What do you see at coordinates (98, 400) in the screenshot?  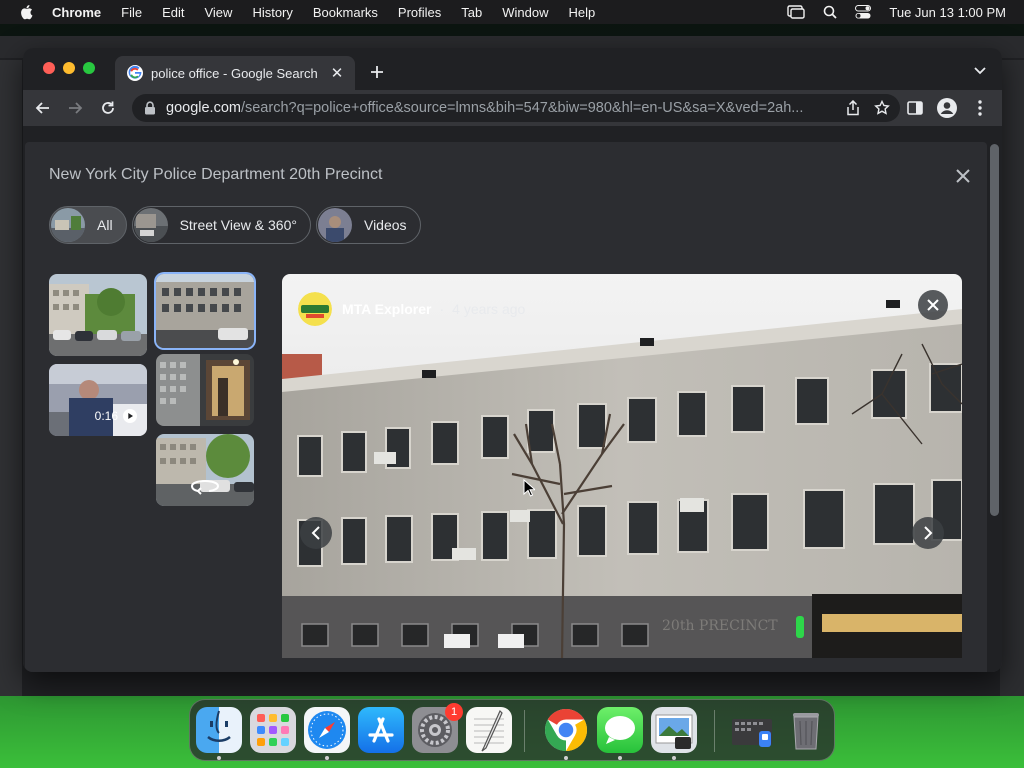 I see `video-thumbnail: 0:16` at bounding box center [98, 400].